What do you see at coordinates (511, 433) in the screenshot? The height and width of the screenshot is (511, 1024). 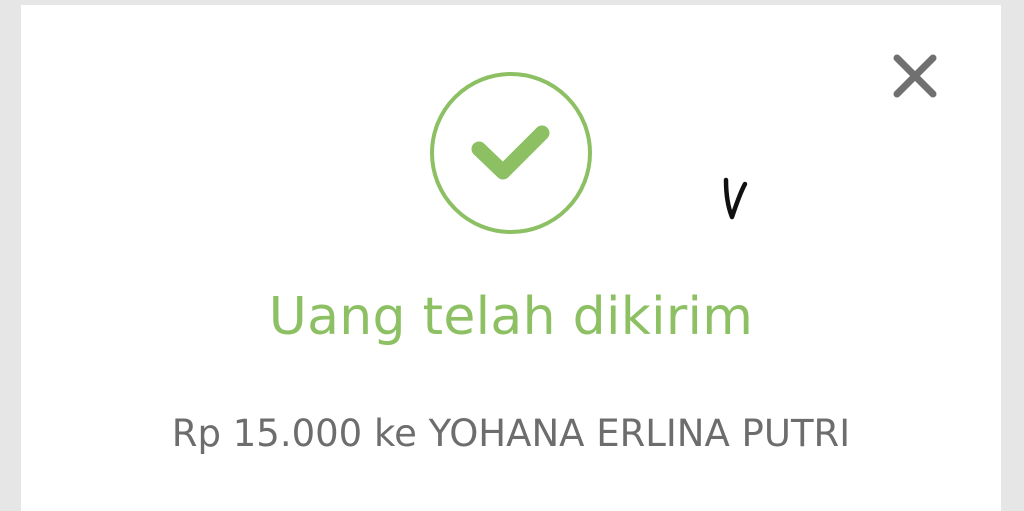 I see `transfer-detail: Rp 15.000 ke YOHANA ERLINA PUTRI` at bounding box center [511, 433].